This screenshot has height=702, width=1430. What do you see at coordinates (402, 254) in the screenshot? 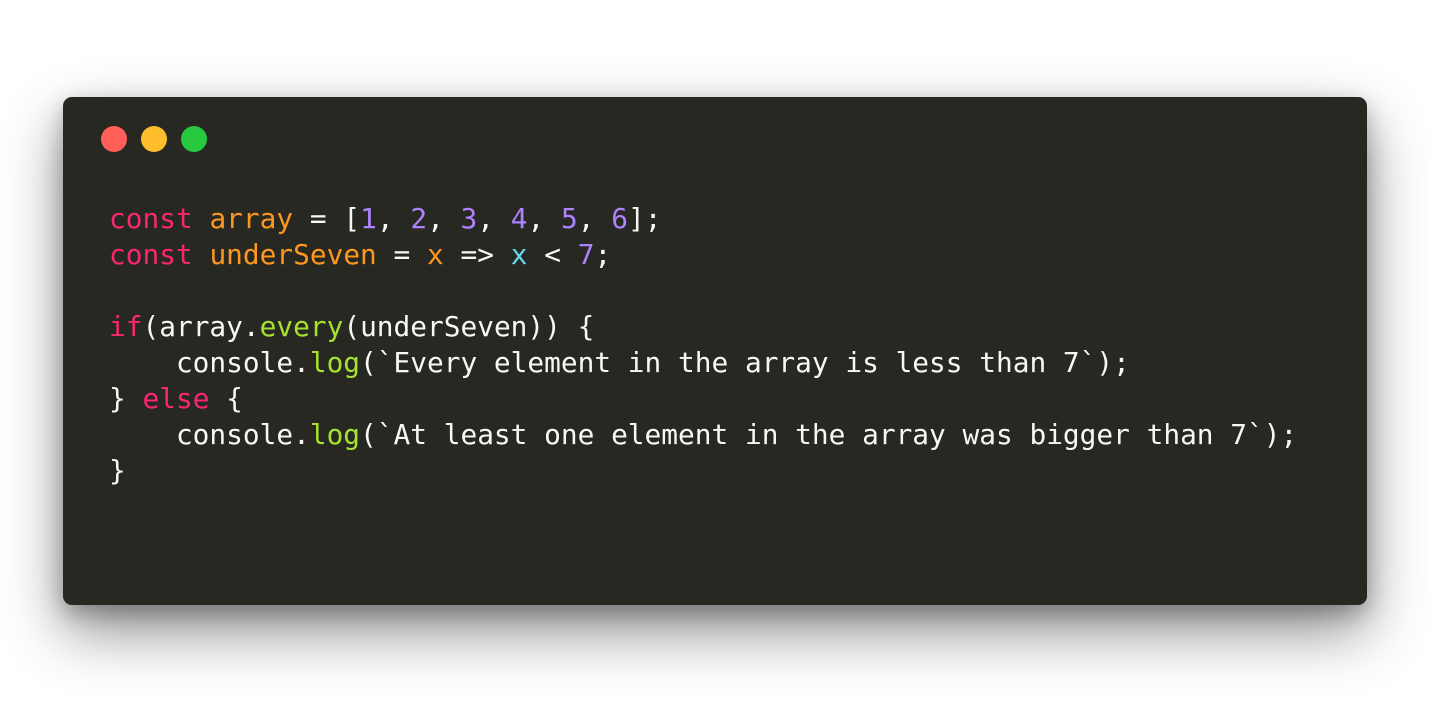
I see `code-token-plain: =` at bounding box center [402, 254].